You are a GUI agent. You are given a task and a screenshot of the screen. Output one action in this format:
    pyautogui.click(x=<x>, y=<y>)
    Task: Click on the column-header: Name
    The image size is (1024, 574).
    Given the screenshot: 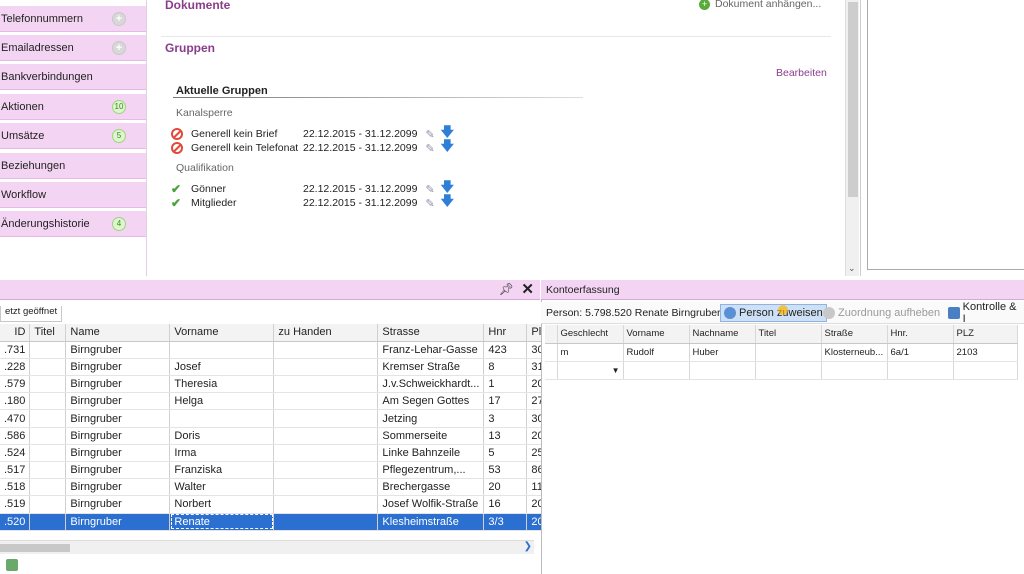 What is the action you would take?
    pyautogui.click(x=118, y=333)
    